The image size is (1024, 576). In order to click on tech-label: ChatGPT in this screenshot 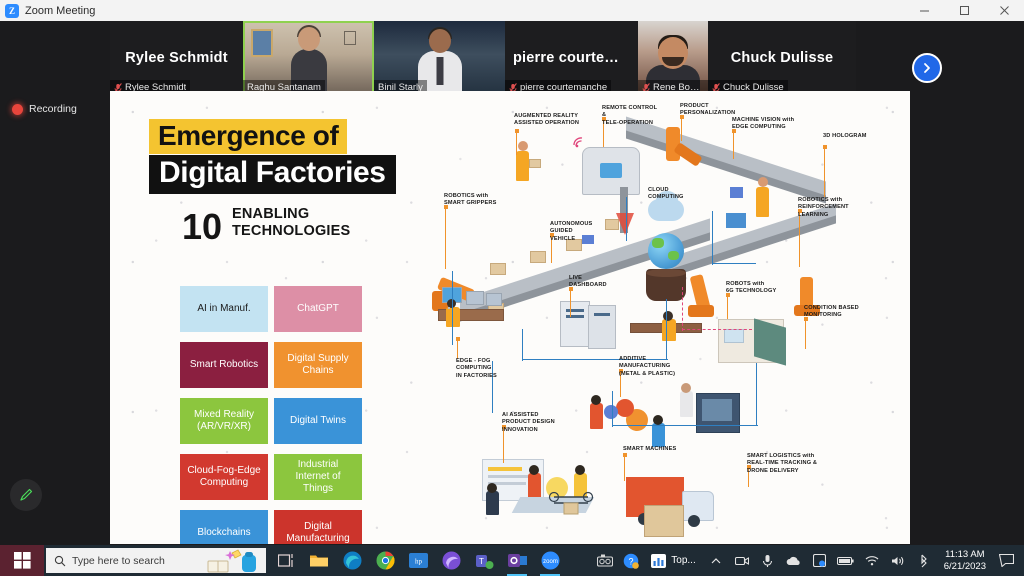, I will do `click(318, 309)`.